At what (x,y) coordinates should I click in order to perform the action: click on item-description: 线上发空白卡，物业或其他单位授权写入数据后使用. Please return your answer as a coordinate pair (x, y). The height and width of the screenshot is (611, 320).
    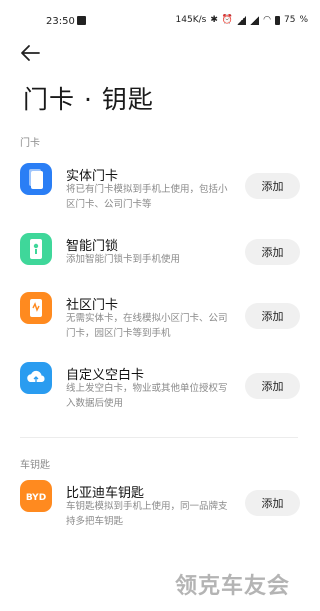
    Looking at the image, I should click on (147, 396).